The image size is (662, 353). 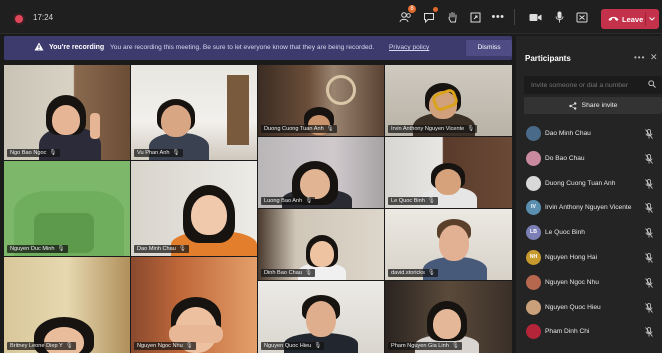 What do you see at coordinates (572, 282) in the screenshot?
I see `participant-name: Nguyen Ngoc Nhu` at bounding box center [572, 282].